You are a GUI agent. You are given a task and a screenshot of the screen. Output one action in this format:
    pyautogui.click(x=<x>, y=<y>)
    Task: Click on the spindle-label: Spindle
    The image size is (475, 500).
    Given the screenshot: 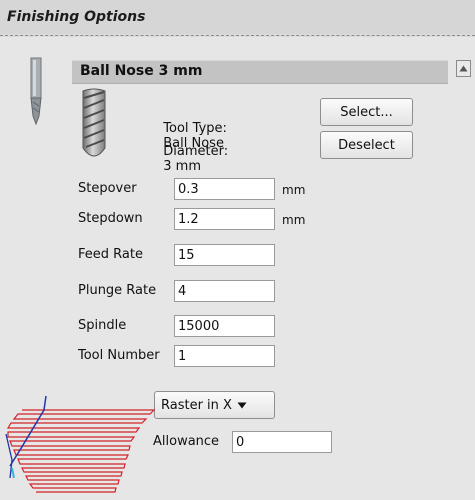 What is the action you would take?
    pyautogui.click(x=102, y=325)
    